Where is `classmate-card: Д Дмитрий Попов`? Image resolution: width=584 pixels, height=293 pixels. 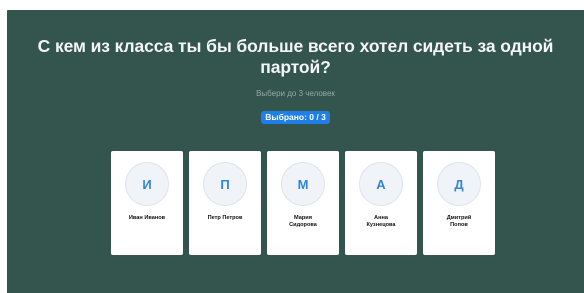
classmate-card: Д Дмитрий Попов is located at coordinates (459, 203).